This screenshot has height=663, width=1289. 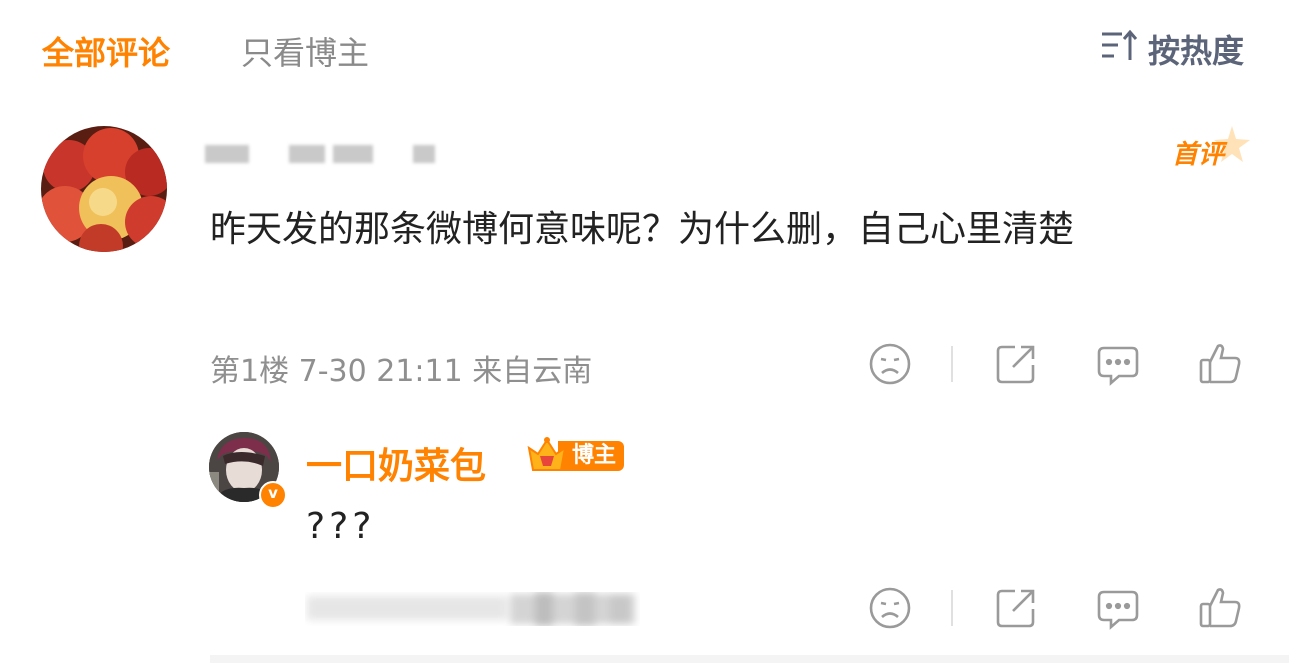 What do you see at coordinates (330, 154) in the screenshot?
I see `commenter-username-redacted` at bounding box center [330, 154].